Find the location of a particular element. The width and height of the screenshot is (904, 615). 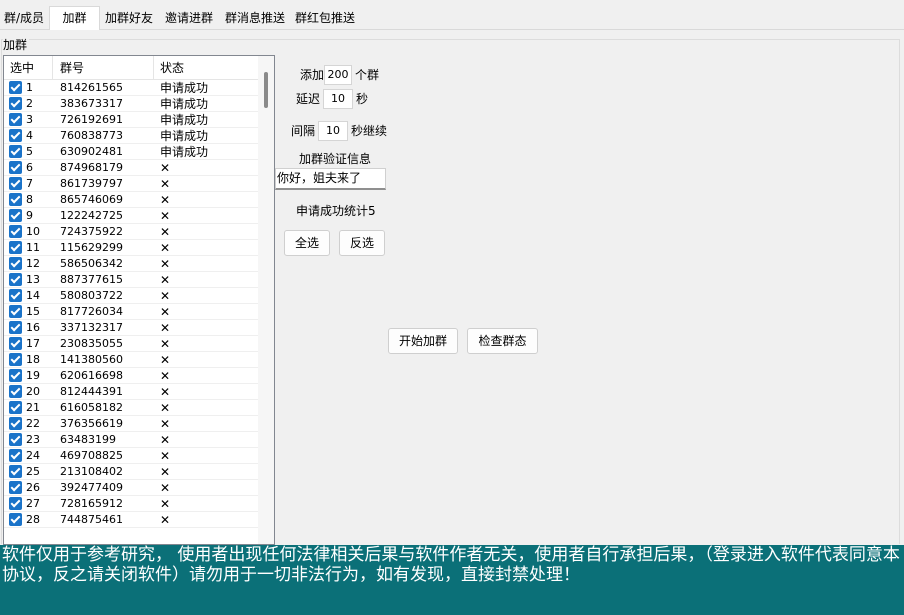

table-row: 14 580803722 ✕ is located at coordinates (132, 296).